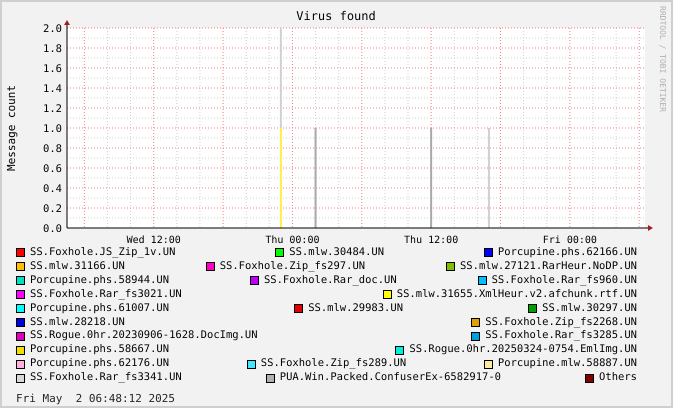 The width and height of the screenshot is (673, 408). Describe the element at coordinates (564, 281) in the screenshot. I see `legend-label: SS.Foxhole.Rar_fs960.UN` at that location.